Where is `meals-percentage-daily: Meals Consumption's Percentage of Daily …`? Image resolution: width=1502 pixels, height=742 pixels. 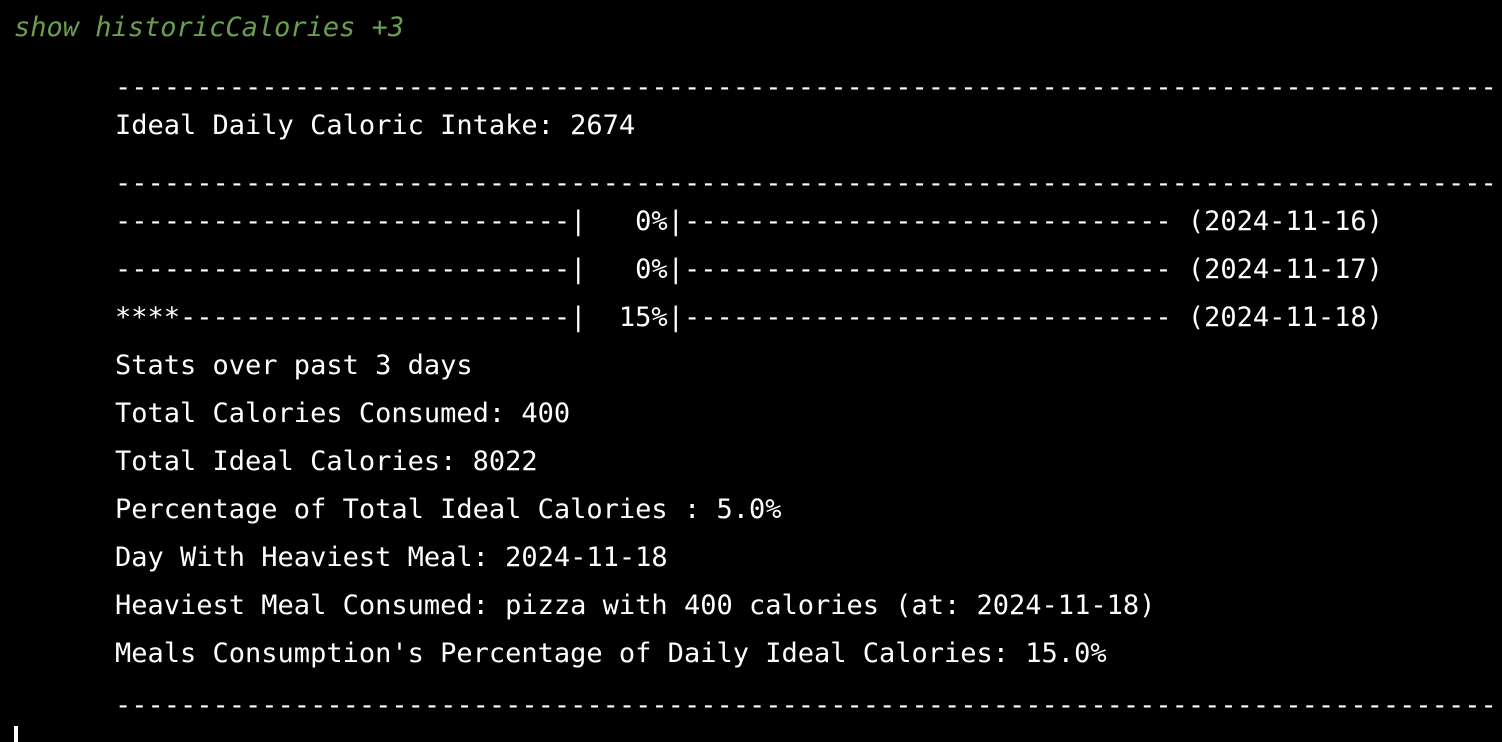 meals-percentage-daily: Meals Consumption's Percentage of Daily … is located at coordinates (611, 653).